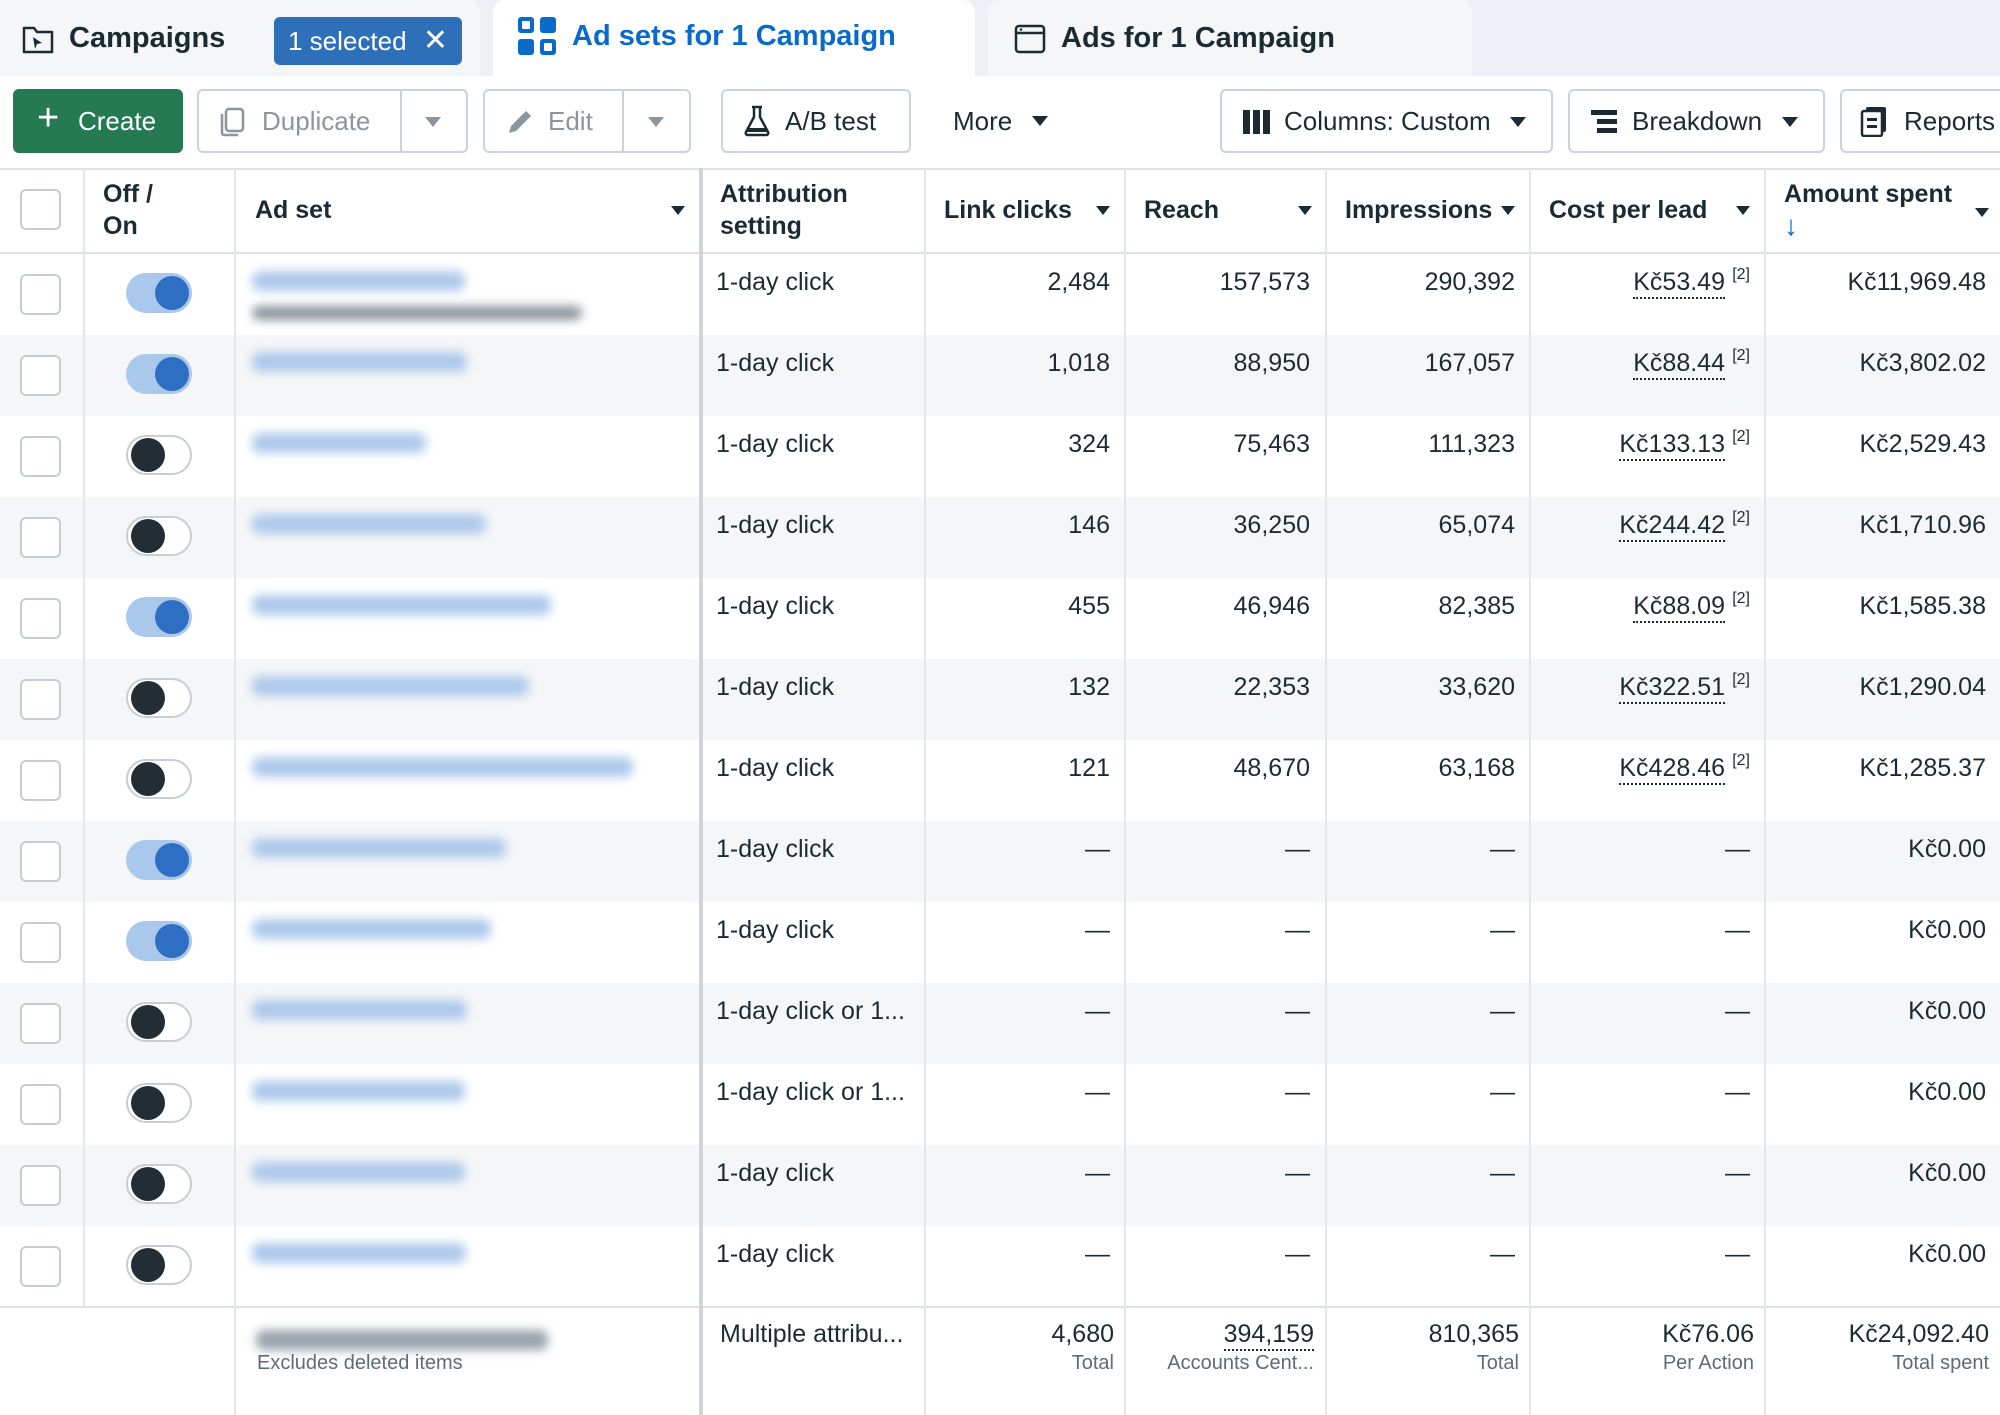 This screenshot has width=2000, height=1415. Describe the element at coordinates (240, 38) in the screenshot. I see `tab-campaigns: Campaigns 1 selected ✕` at that location.